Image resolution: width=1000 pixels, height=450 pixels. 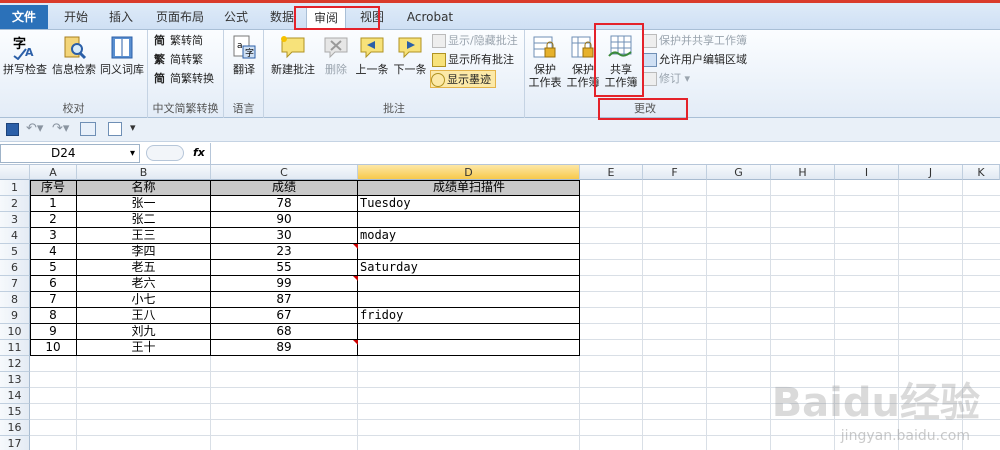 I want to click on show-all-comments-button: 显示所有批注, so click(x=473, y=60).